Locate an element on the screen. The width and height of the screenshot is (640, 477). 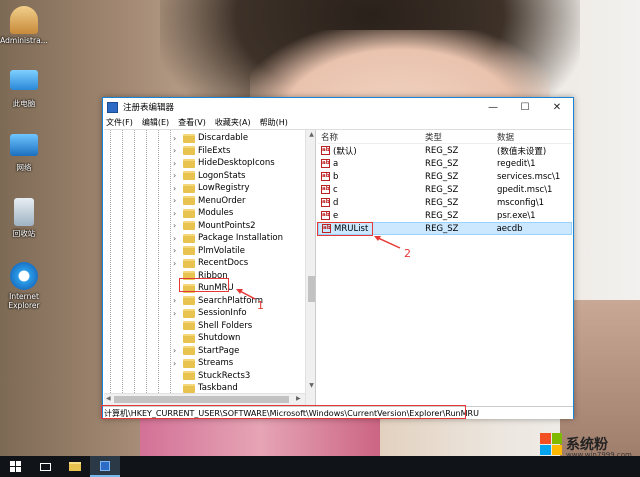
tree-item-lowregistry: › LowRegistry is located at coordinates (211, 188).